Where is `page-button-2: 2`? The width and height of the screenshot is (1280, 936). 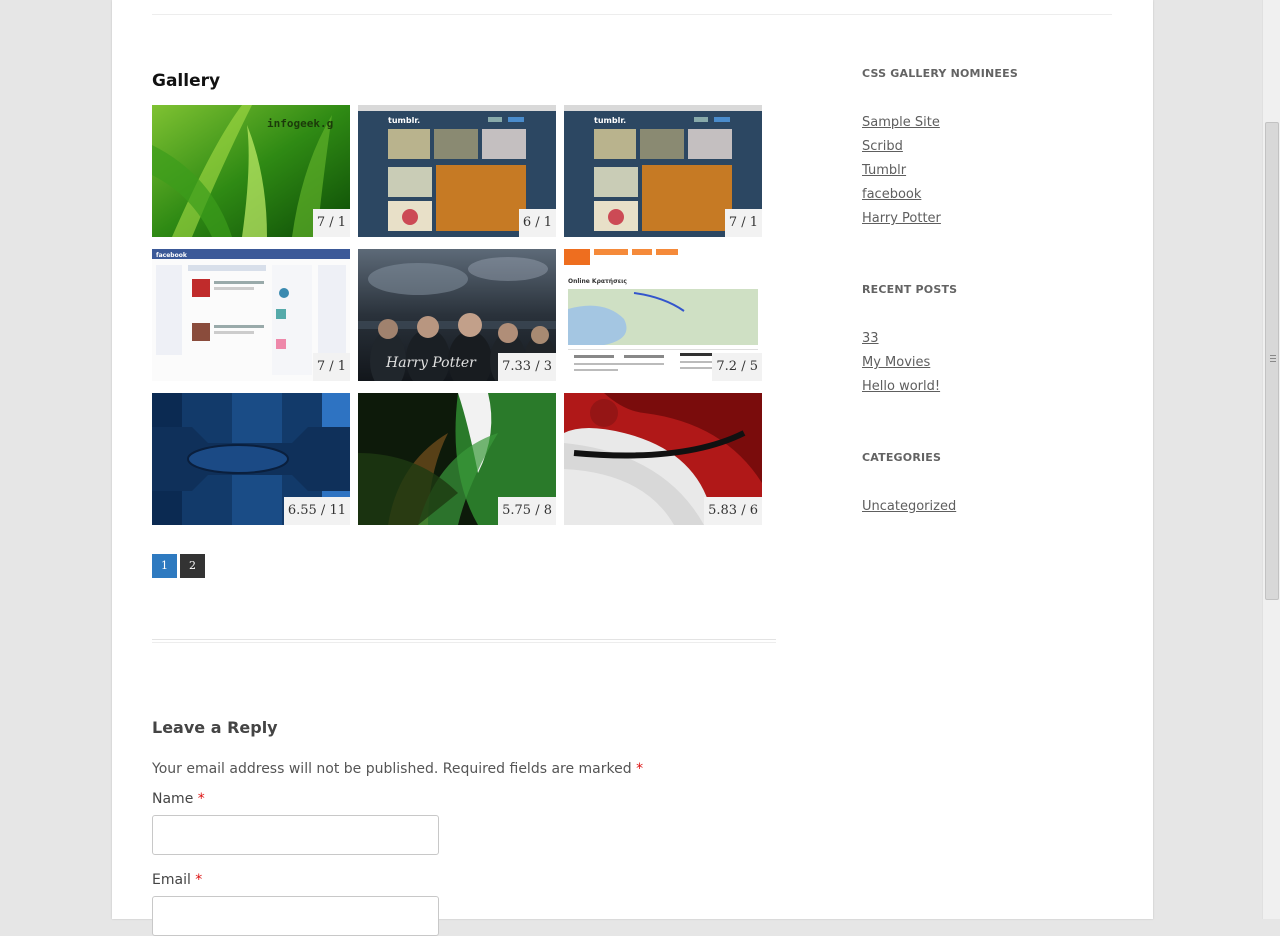 page-button-2: 2 is located at coordinates (192, 566).